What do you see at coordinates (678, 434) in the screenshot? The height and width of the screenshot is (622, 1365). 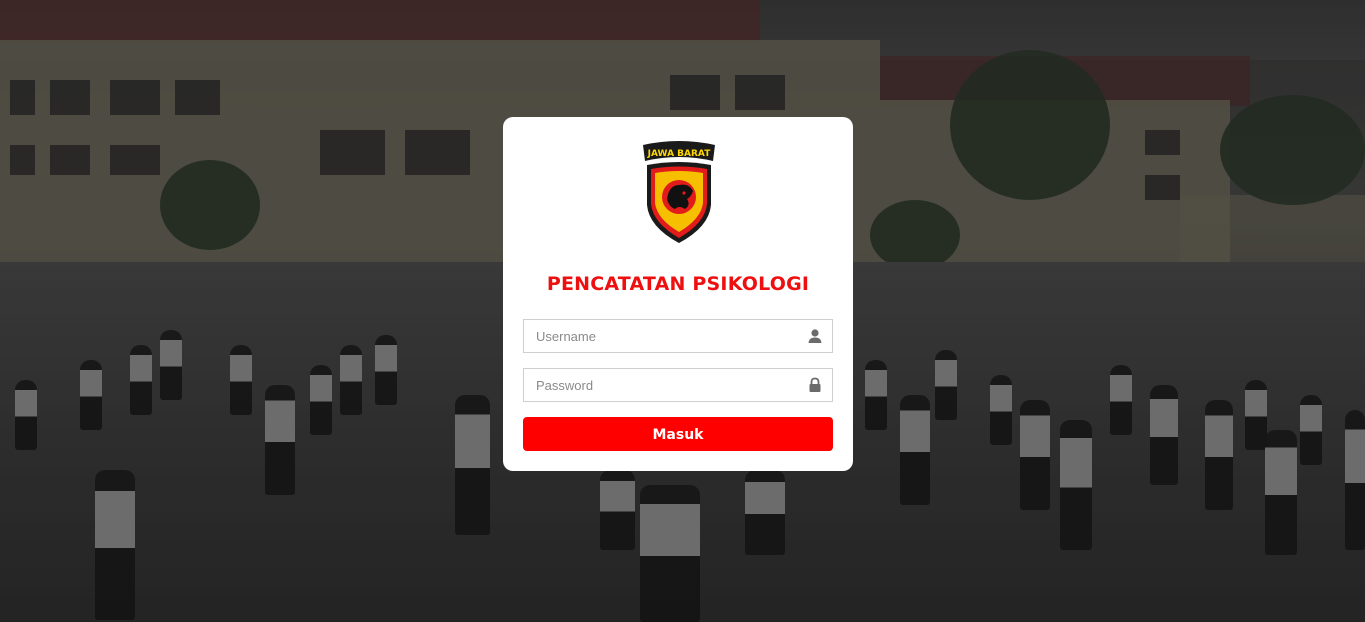 I see `login-button: Masuk` at bounding box center [678, 434].